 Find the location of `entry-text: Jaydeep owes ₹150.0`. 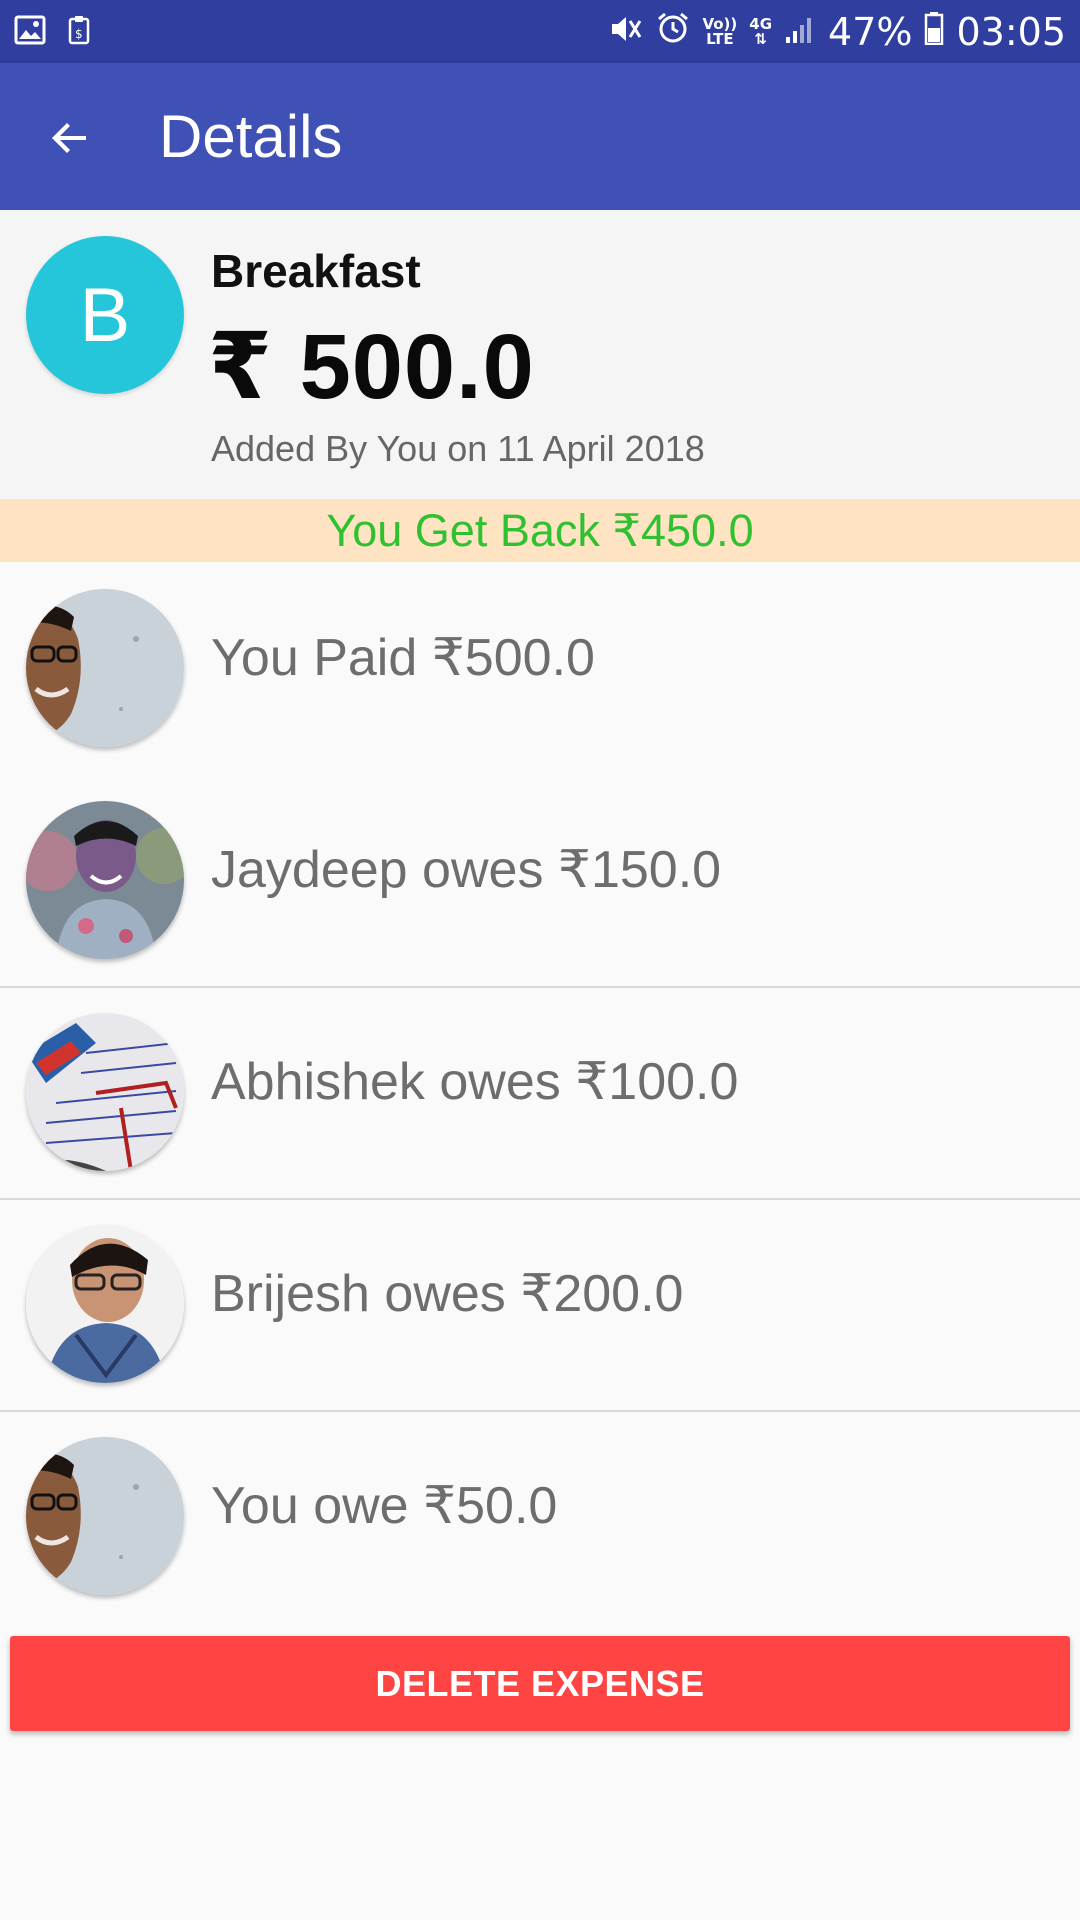

entry-text: Jaydeep owes ₹150.0 is located at coordinates (466, 870).